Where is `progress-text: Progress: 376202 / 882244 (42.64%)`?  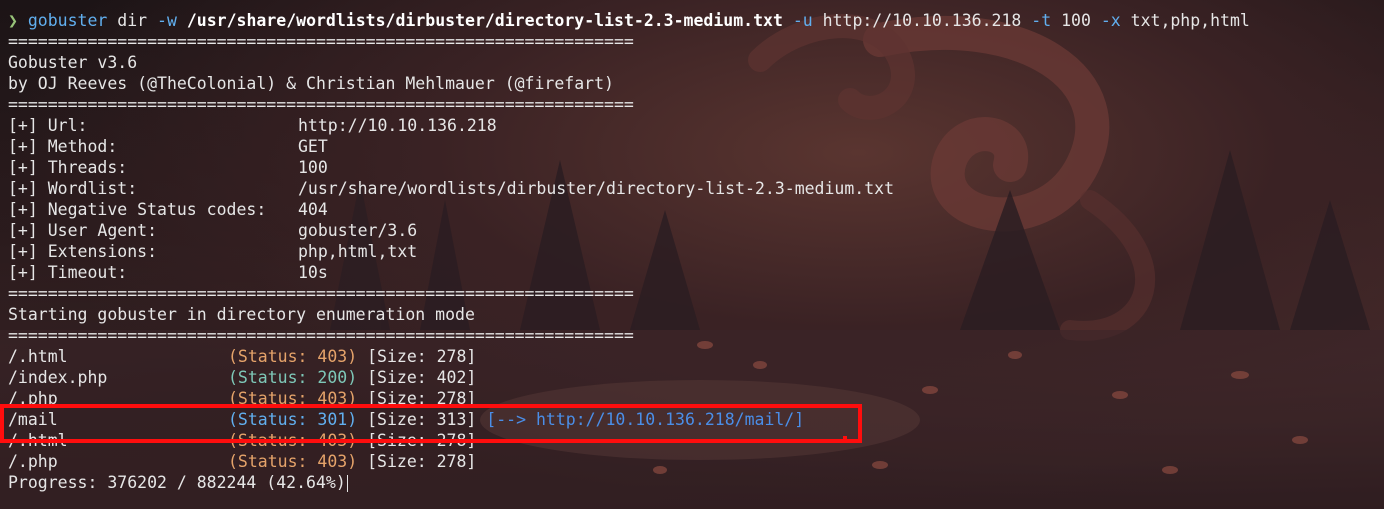 progress-text: Progress: 376202 / 882244 (42.64%) is located at coordinates (177, 482).